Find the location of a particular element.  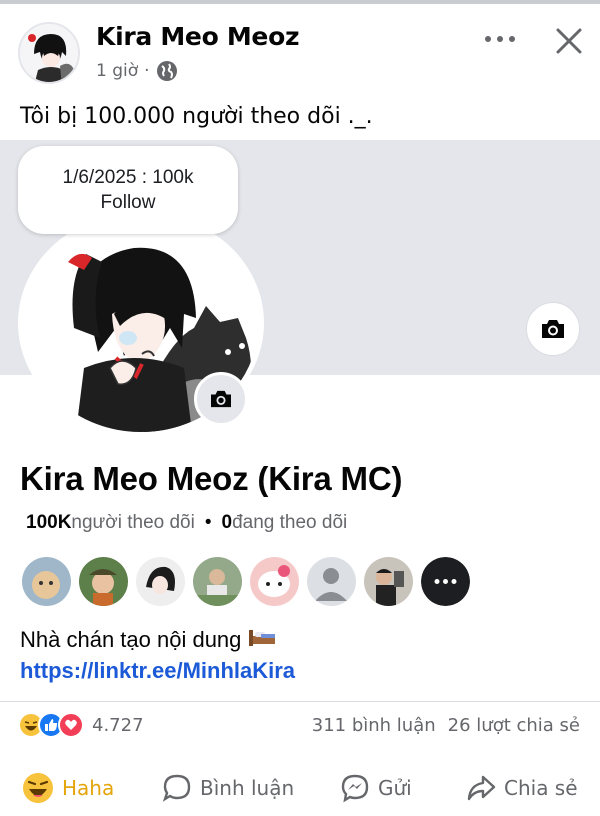

profile-note-bubble: 1/6/2025 : 100k Follow is located at coordinates (128, 190).